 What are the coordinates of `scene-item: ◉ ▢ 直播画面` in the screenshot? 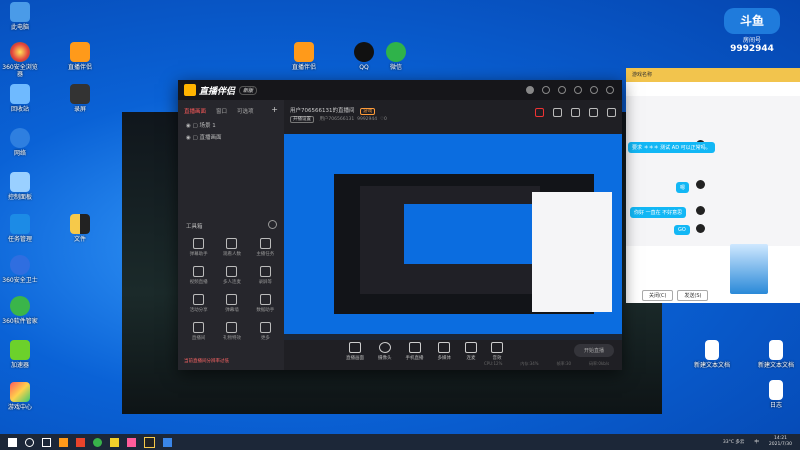 It's located at (231, 137).